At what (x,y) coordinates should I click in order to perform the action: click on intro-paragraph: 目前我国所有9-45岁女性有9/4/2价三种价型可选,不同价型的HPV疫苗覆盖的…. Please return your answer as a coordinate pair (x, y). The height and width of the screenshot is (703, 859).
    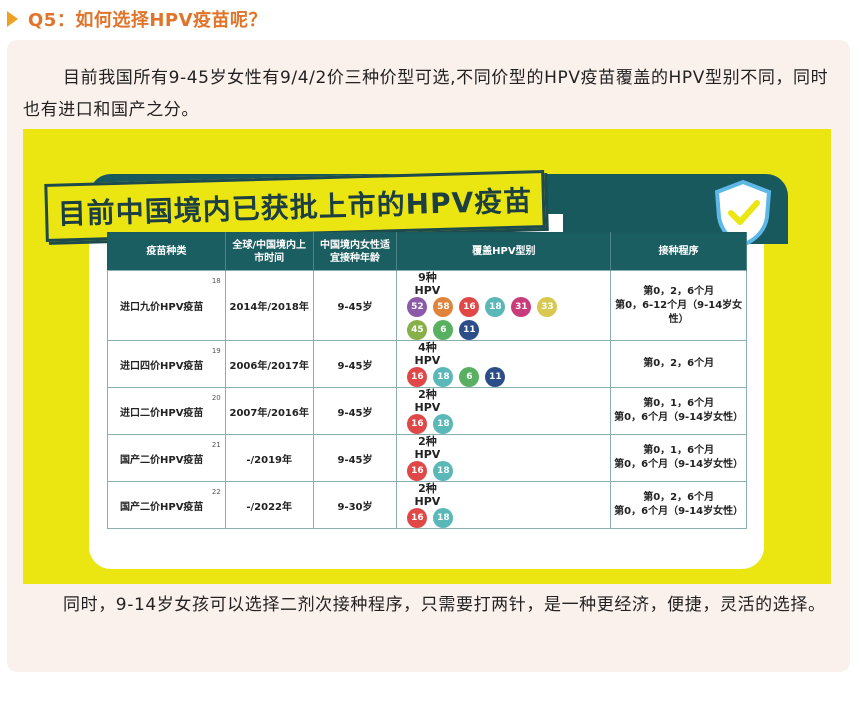
    Looking at the image, I should click on (429, 94).